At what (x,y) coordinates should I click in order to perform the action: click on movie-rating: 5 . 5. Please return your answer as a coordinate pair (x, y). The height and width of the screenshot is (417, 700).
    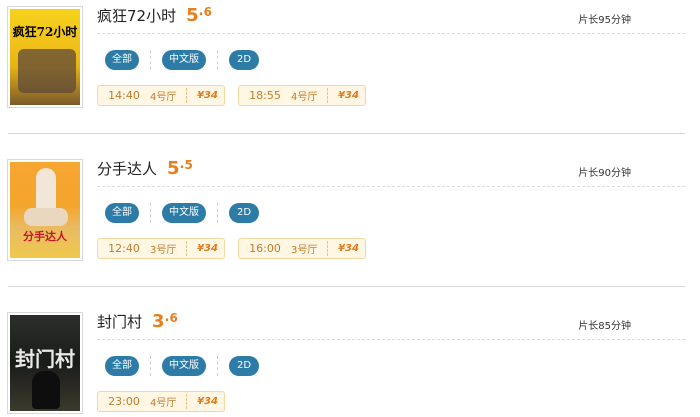
    Looking at the image, I should click on (180, 169).